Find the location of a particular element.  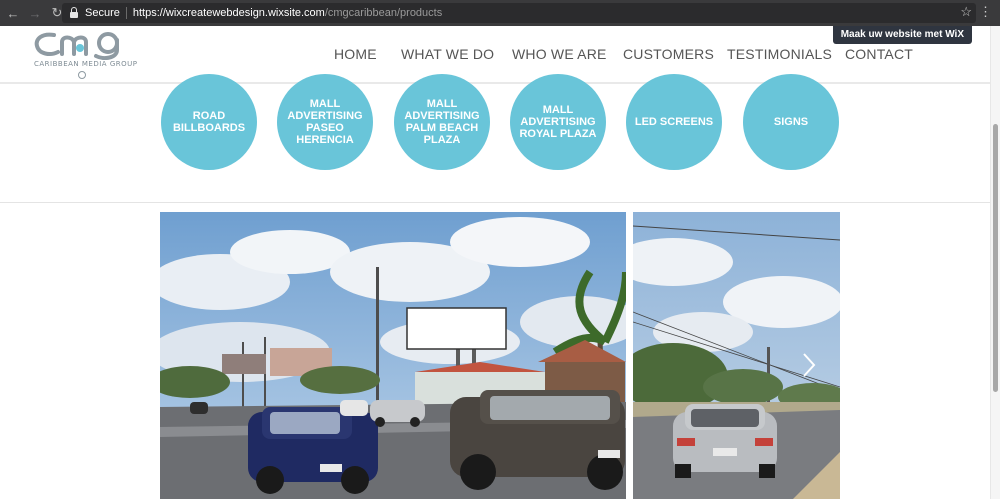

nav-customers: CUSTOMERS is located at coordinates (668, 54).